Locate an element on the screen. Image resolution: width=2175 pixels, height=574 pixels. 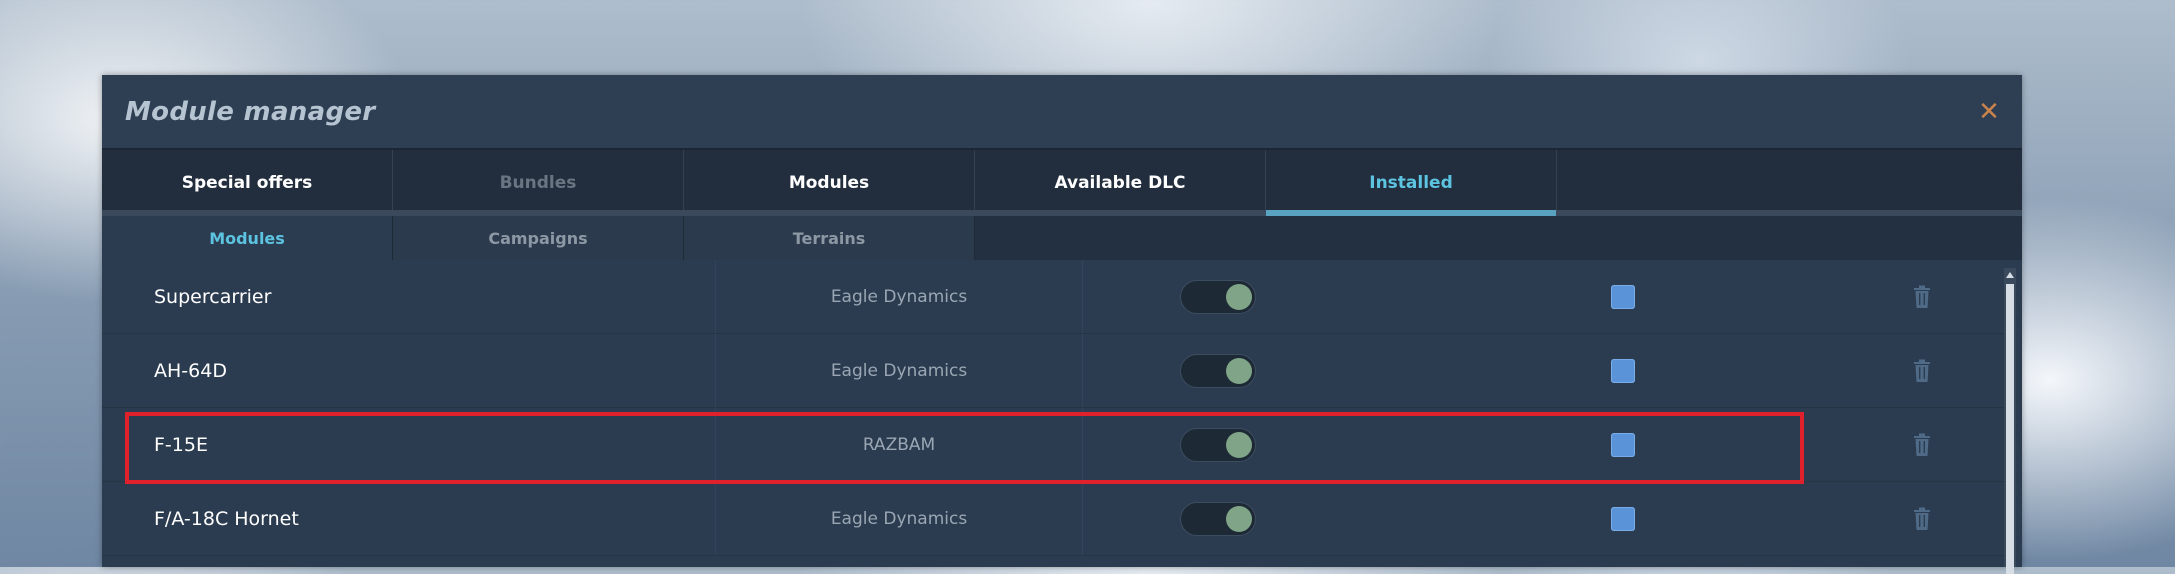
subtab-terrains: Terrains is located at coordinates (829, 238).